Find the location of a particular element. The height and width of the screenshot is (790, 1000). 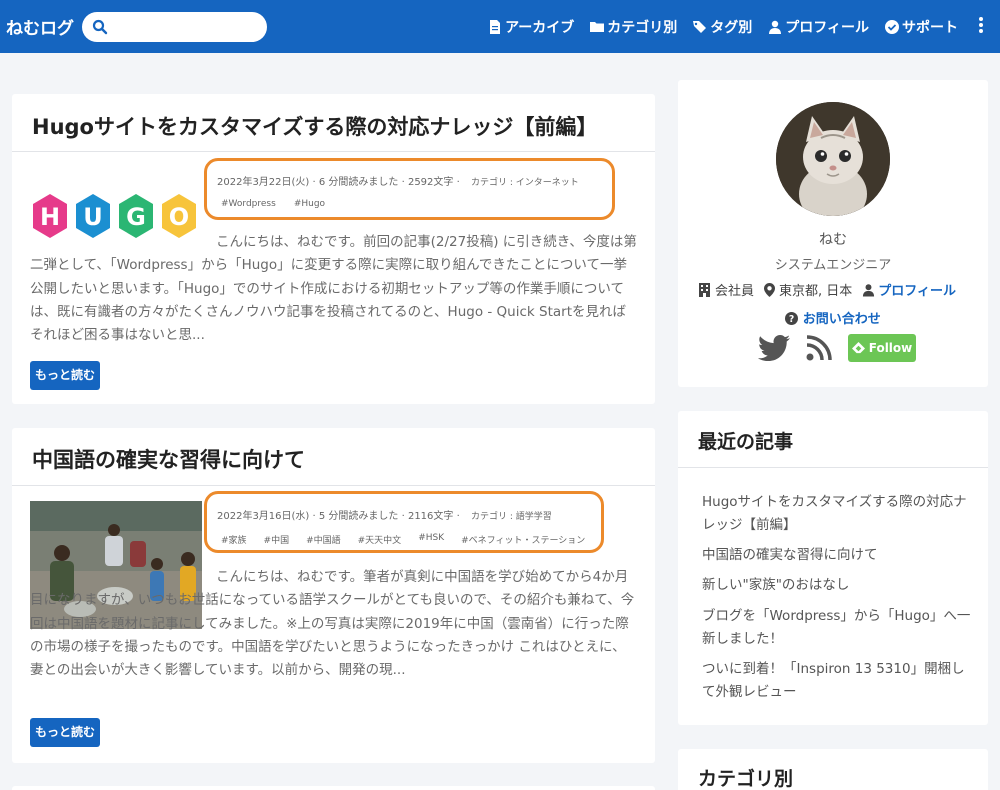

contact-label: お問い合わせ is located at coordinates (841, 319).